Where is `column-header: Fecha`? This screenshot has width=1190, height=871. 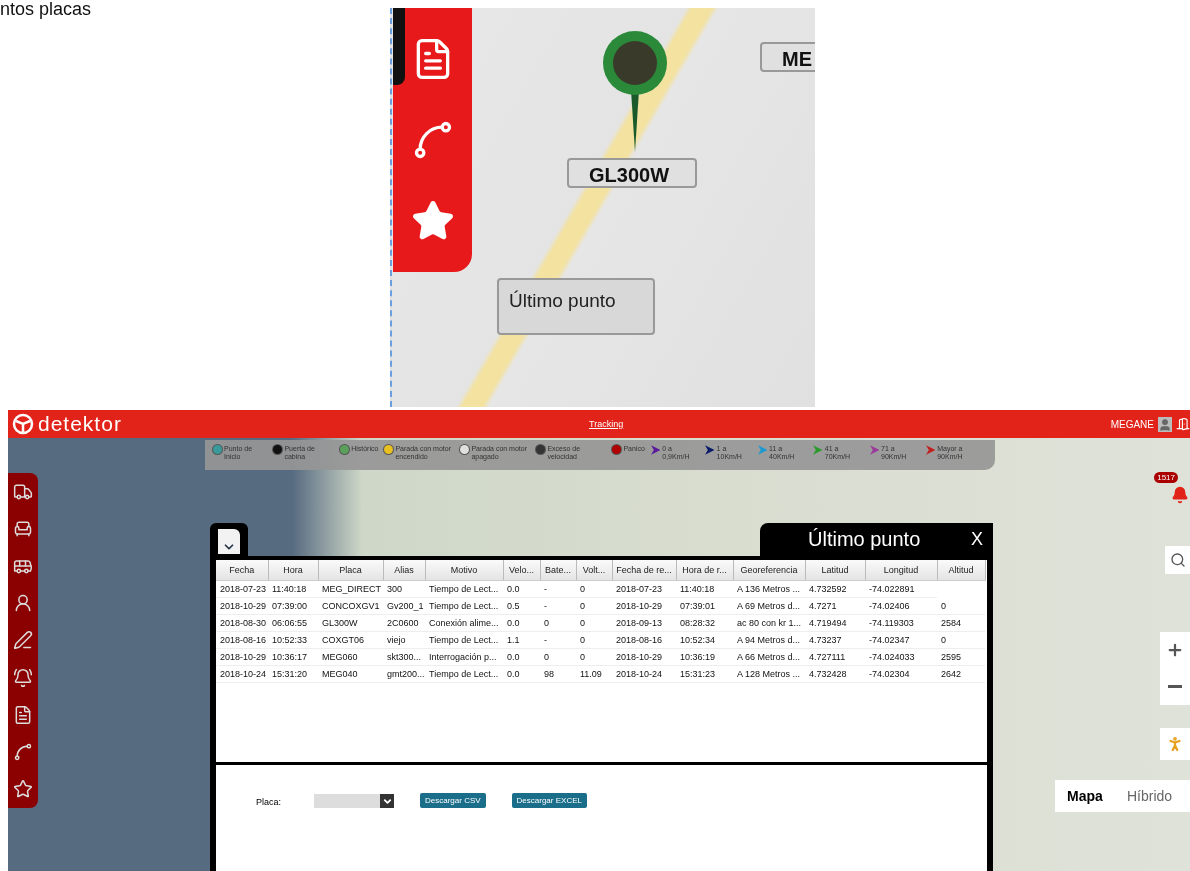 column-header: Fecha is located at coordinates (242, 570).